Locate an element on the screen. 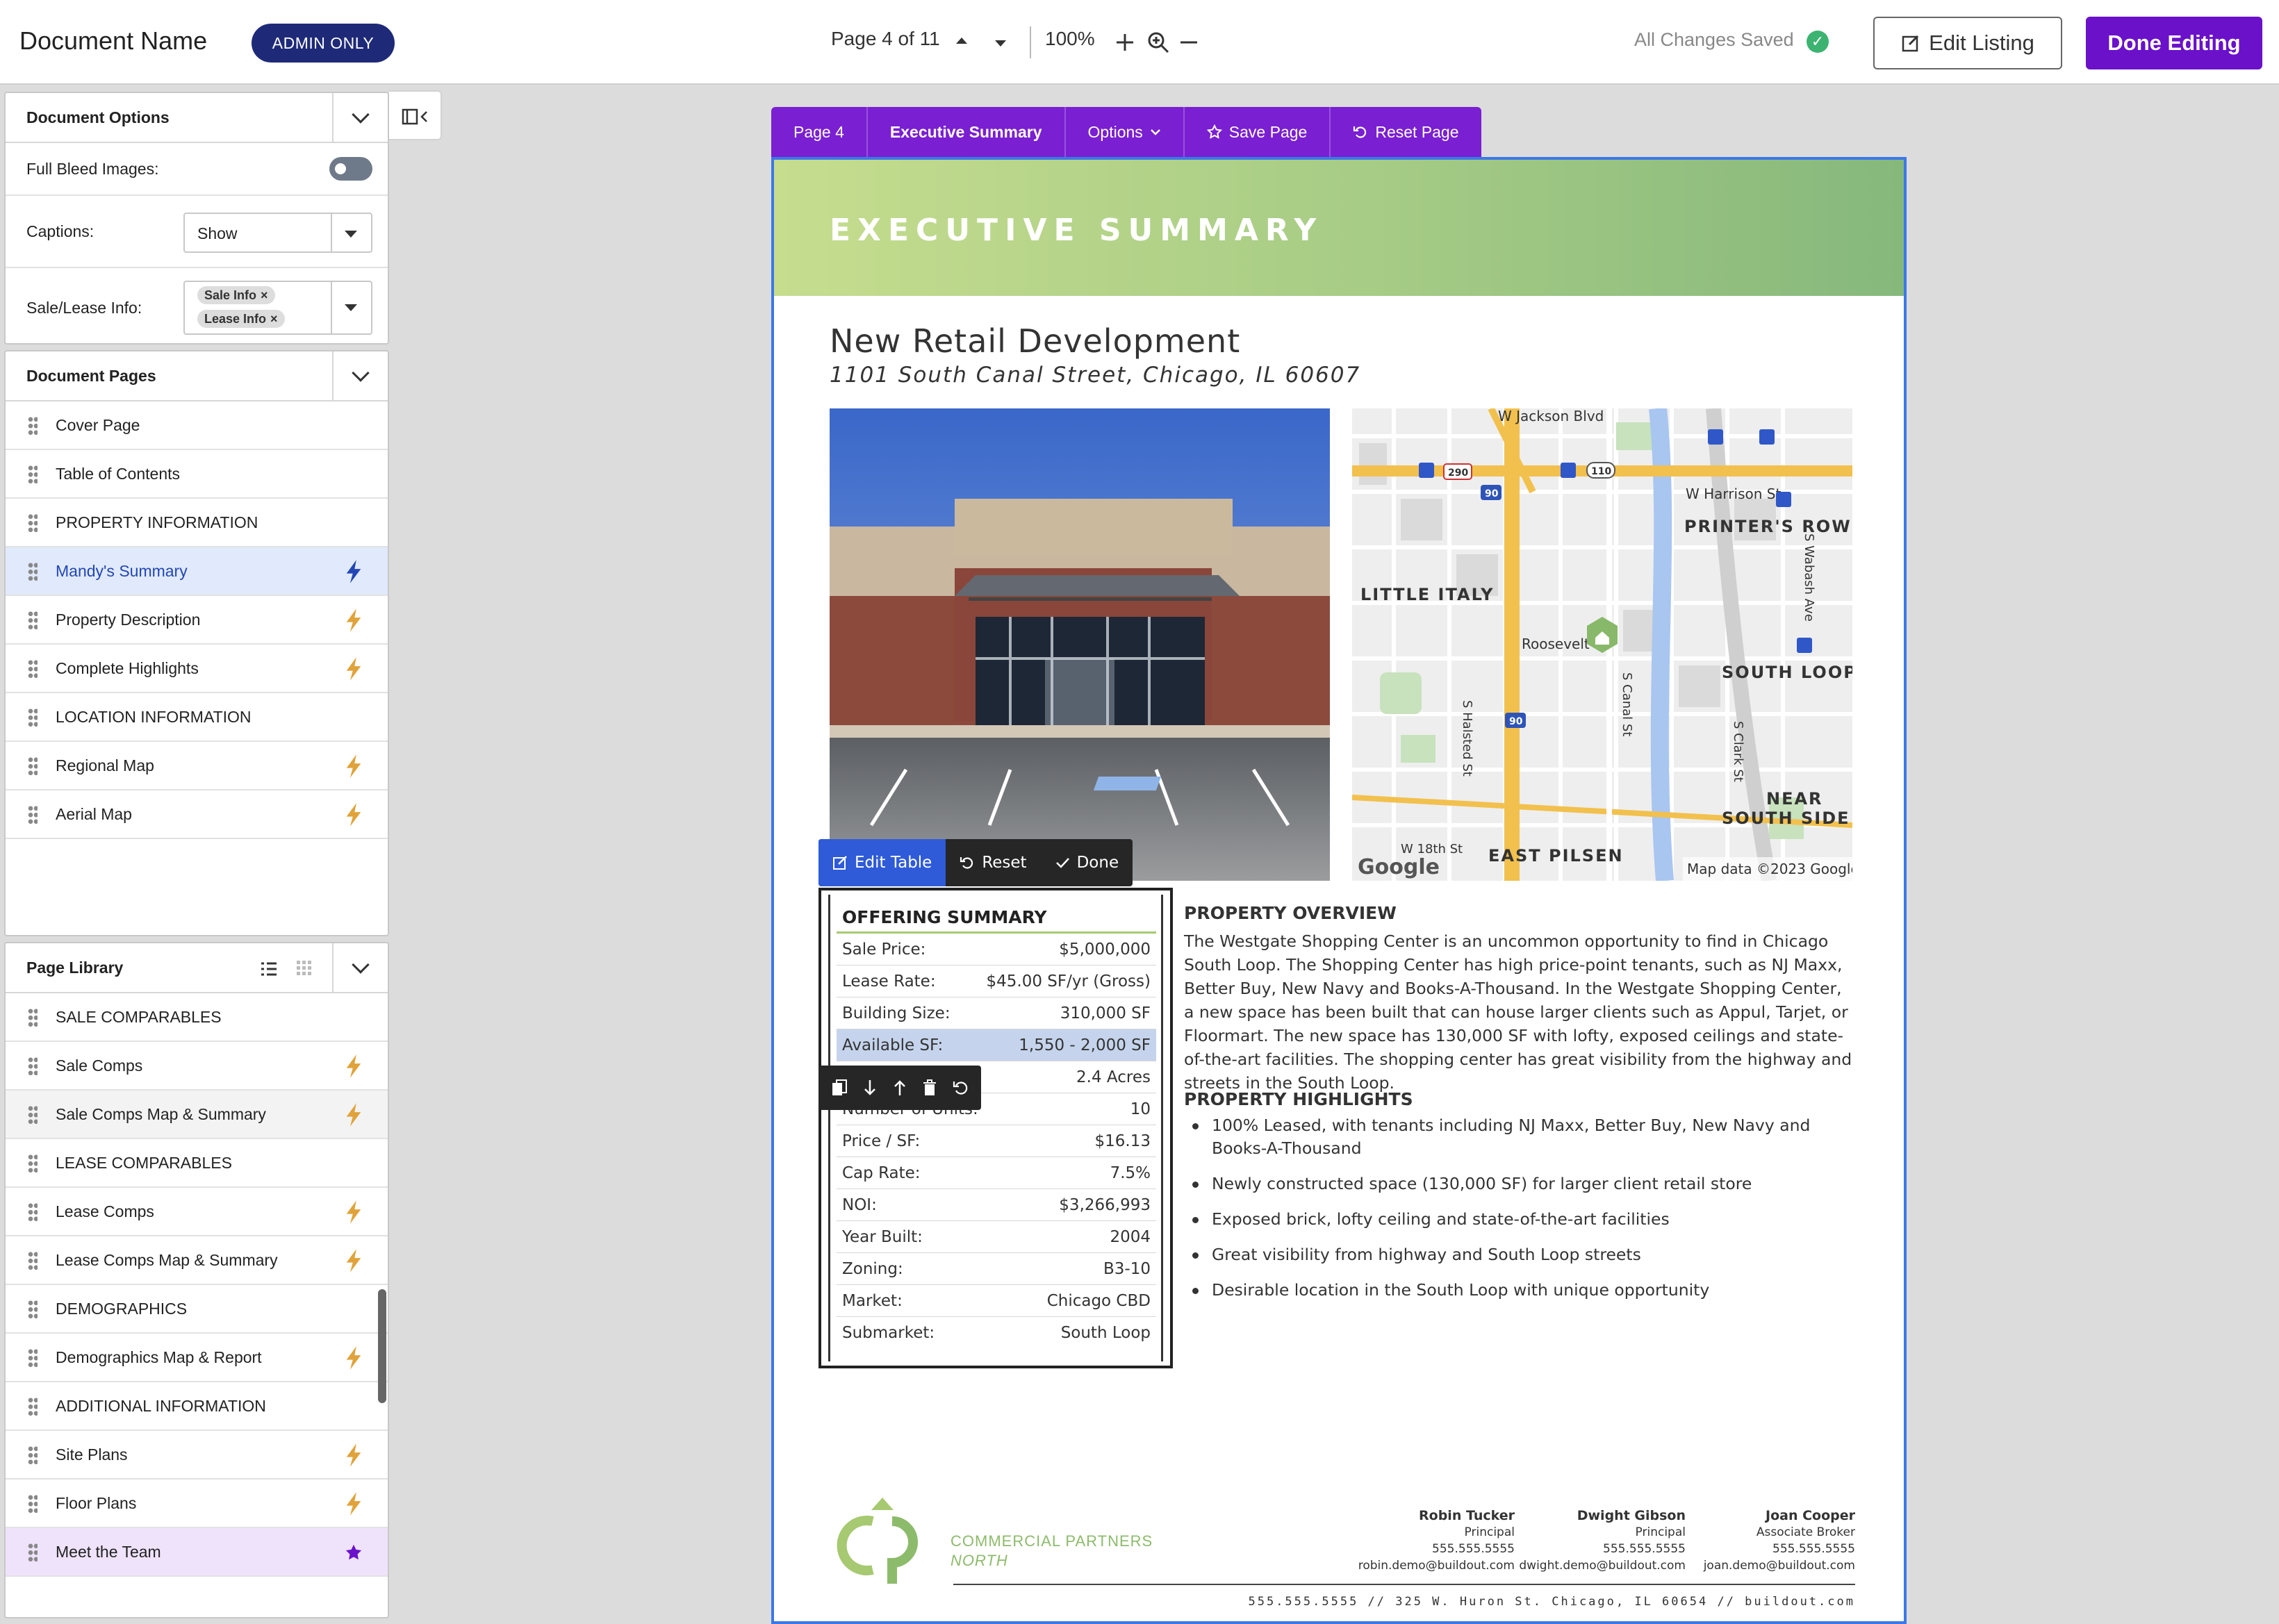 This screenshot has width=2279, height=1624. library-item-lease-comps-map-summary: Lease Comps Map & Summary is located at coordinates (197, 1260).